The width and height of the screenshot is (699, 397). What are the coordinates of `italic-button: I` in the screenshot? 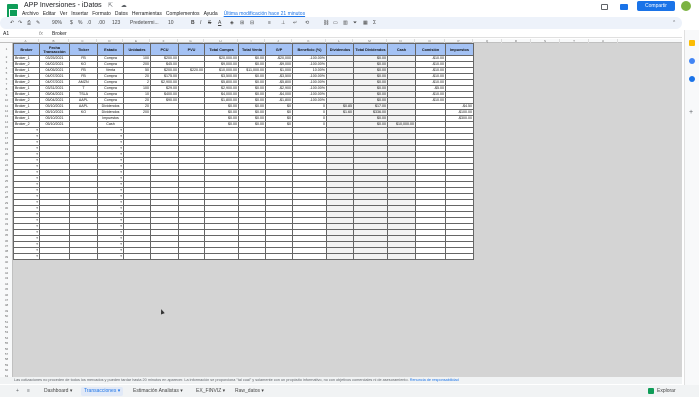 It's located at (200, 23).